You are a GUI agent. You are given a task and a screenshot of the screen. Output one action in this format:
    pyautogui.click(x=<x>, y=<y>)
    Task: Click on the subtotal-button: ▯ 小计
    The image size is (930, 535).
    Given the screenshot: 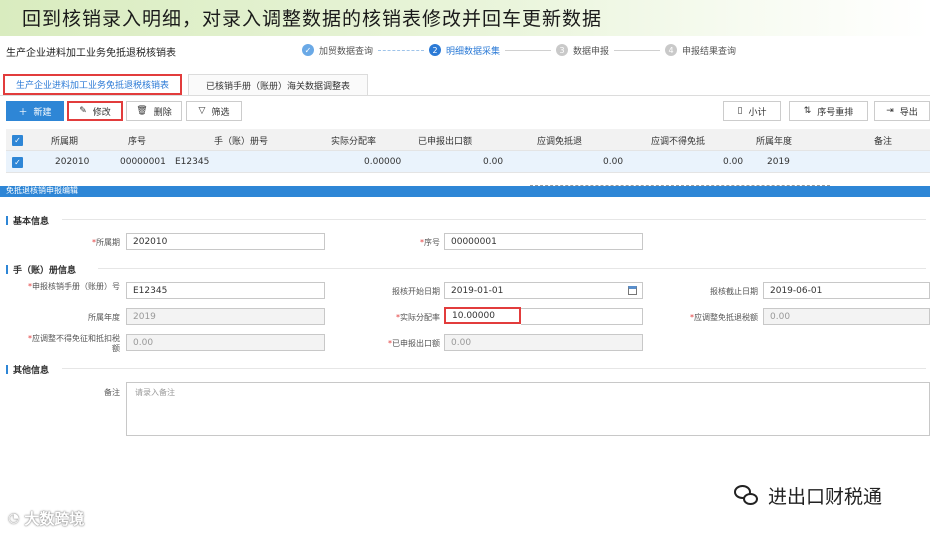 What is the action you would take?
    pyautogui.click(x=752, y=111)
    